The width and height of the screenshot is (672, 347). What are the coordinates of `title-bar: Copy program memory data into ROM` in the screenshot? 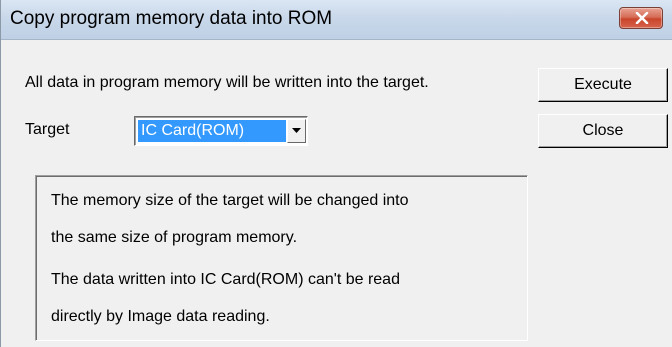 It's located at (336, 20).